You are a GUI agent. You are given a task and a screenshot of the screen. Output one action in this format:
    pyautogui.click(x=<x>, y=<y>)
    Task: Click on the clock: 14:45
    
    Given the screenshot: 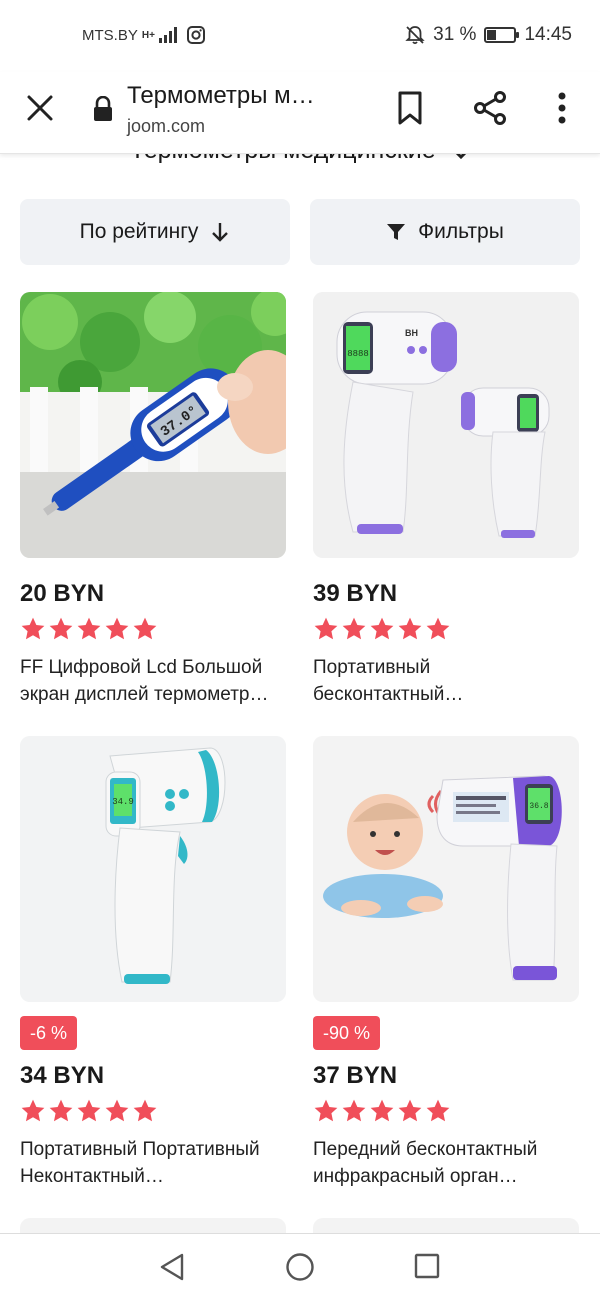 What is the action you would take?
    pyautogui.click(x=548, y=34)
    